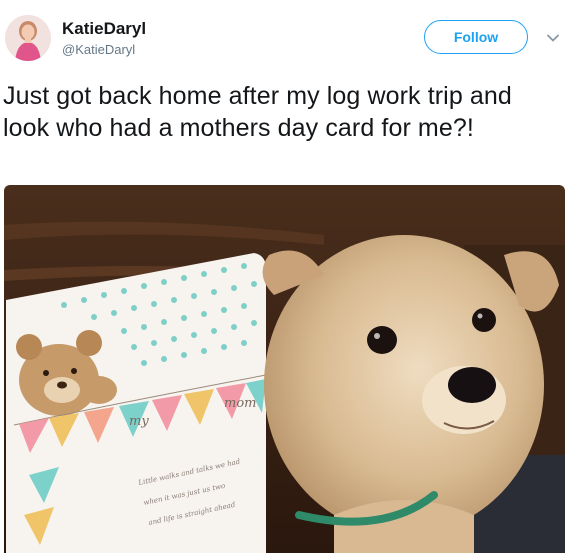 Image resolution: width=582 pixels, height=553 pixels. I want to click on card-letter: my, so click(139, 421).